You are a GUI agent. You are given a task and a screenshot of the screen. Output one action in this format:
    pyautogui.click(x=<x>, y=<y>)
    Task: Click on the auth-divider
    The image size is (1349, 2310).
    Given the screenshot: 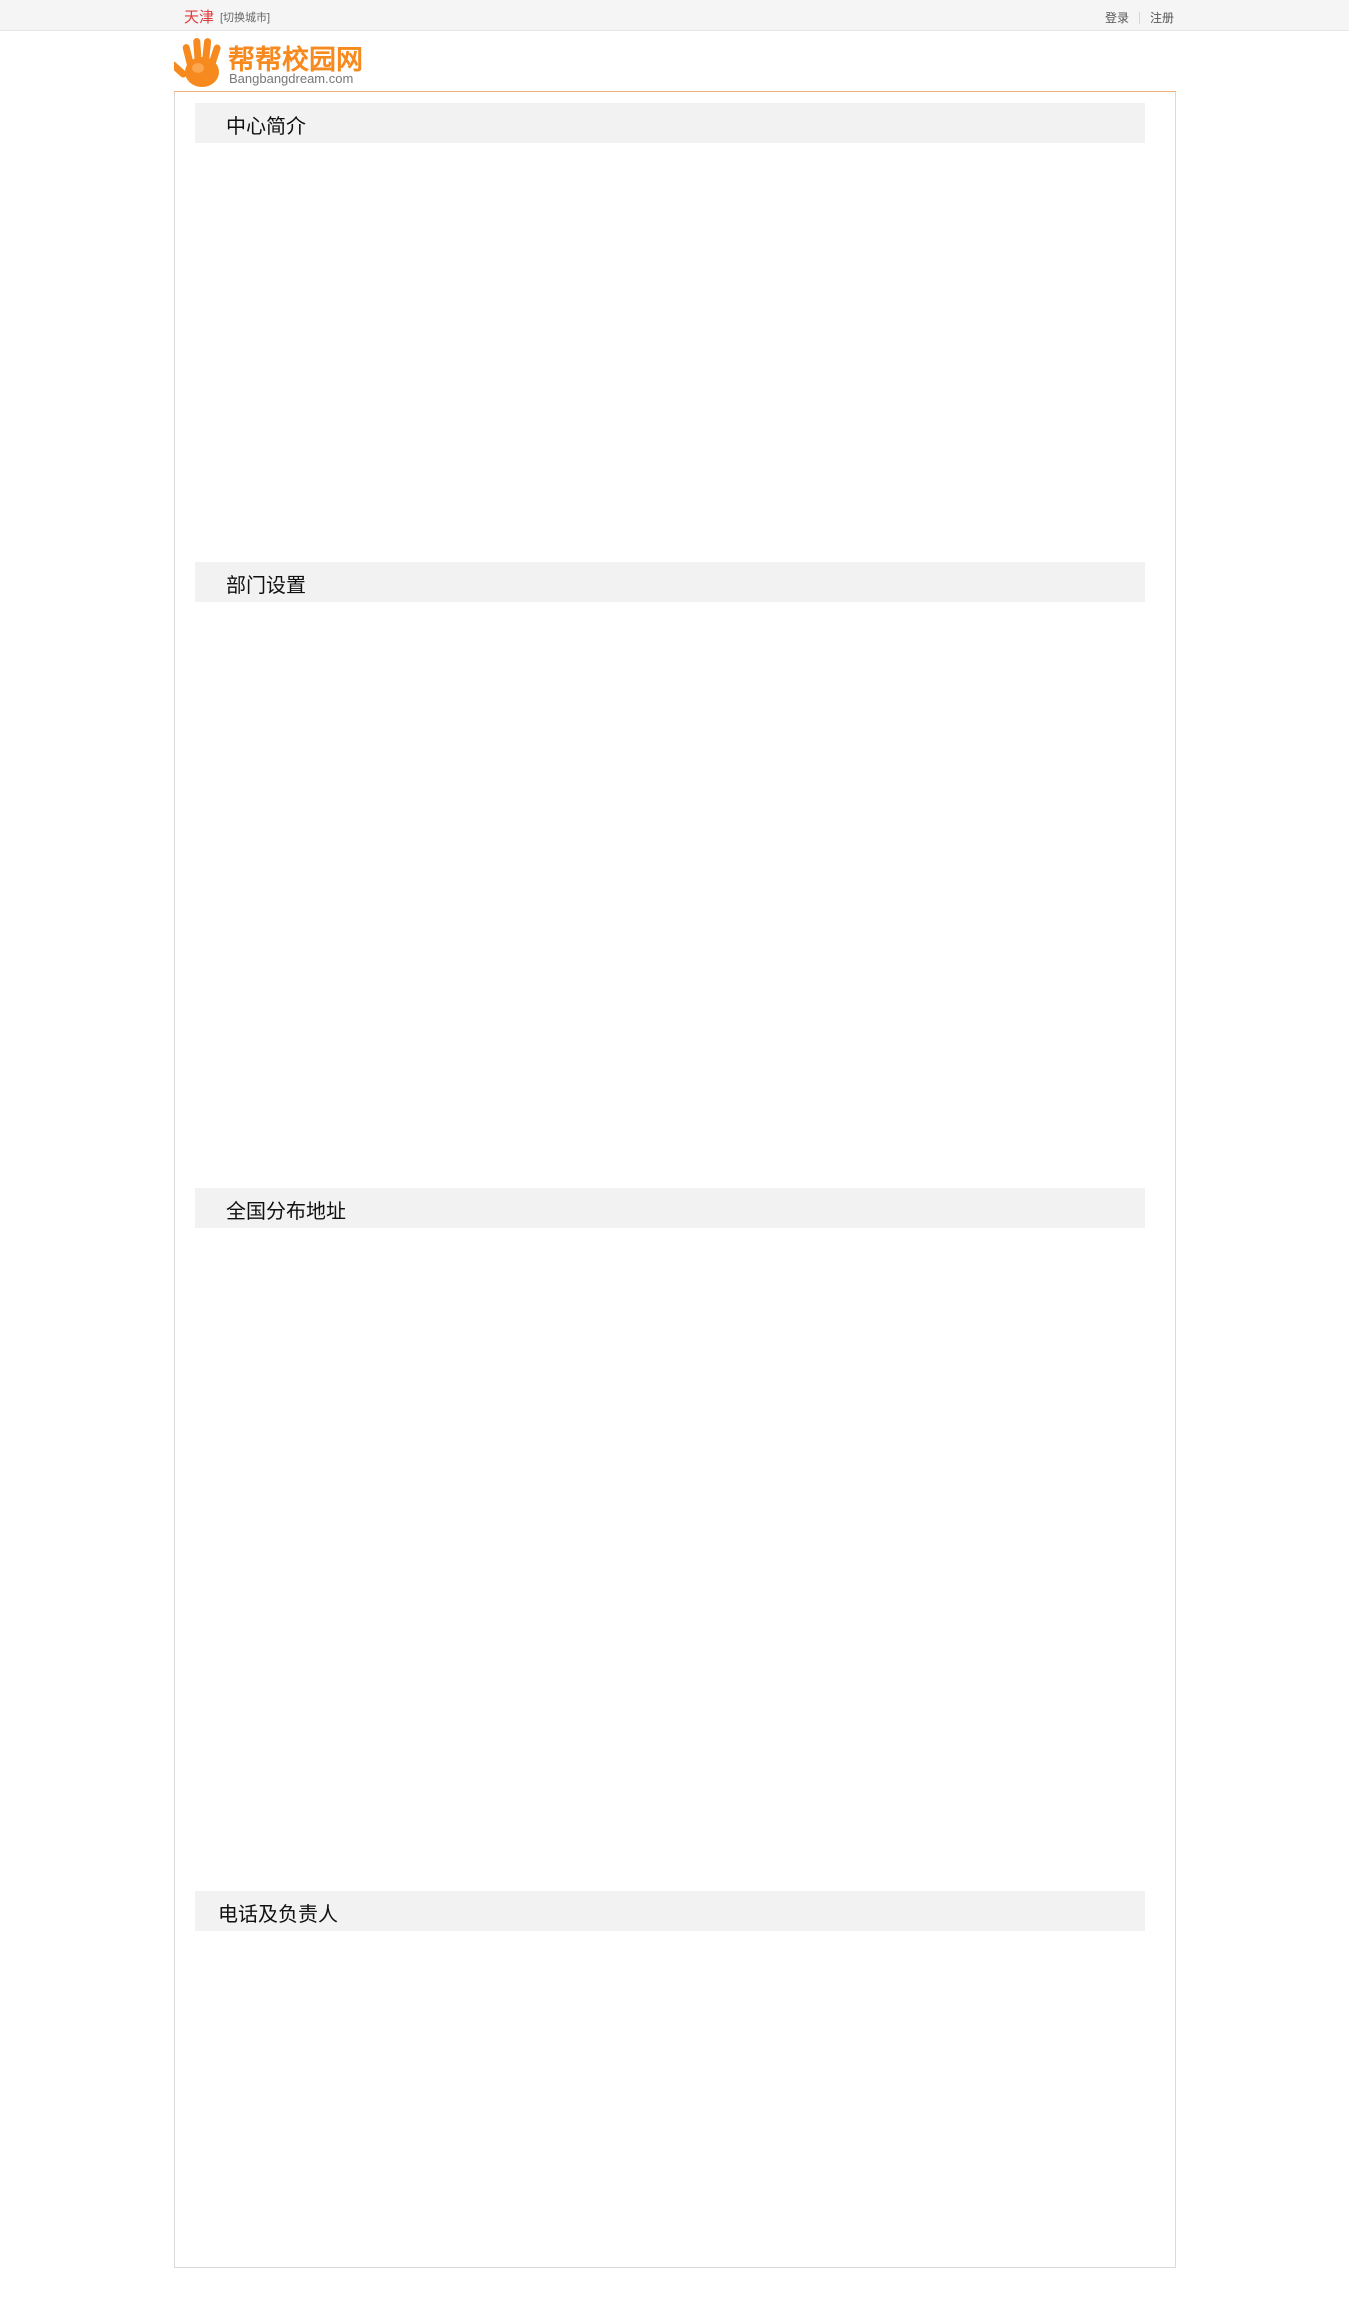 What is the action you would take?
    pyautogui.click(x=1139, y=17)
    